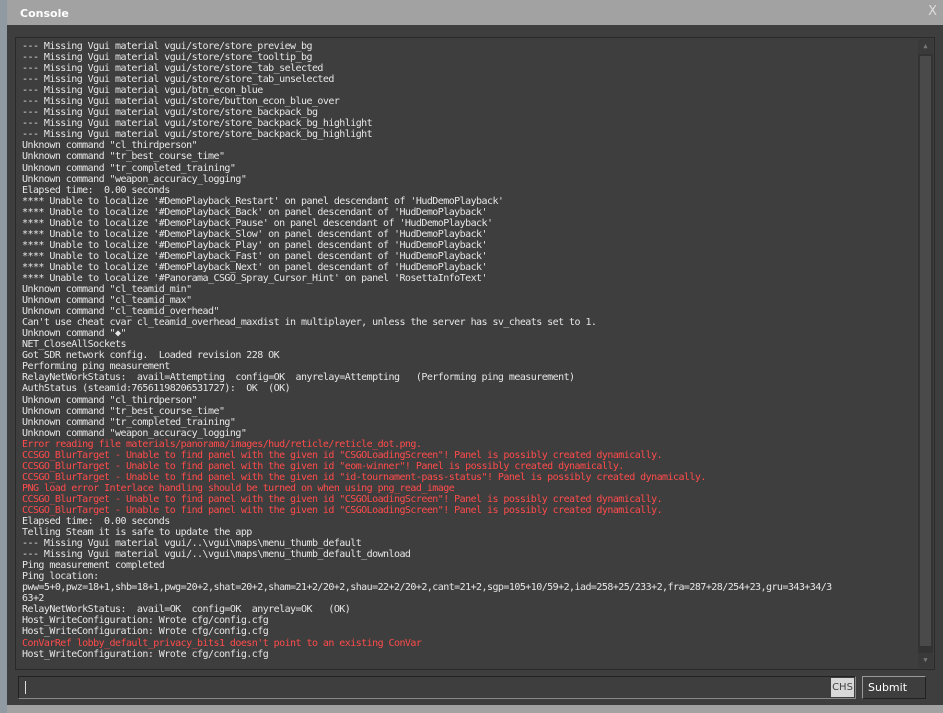  I want to click on command-input, so click(423, 687).